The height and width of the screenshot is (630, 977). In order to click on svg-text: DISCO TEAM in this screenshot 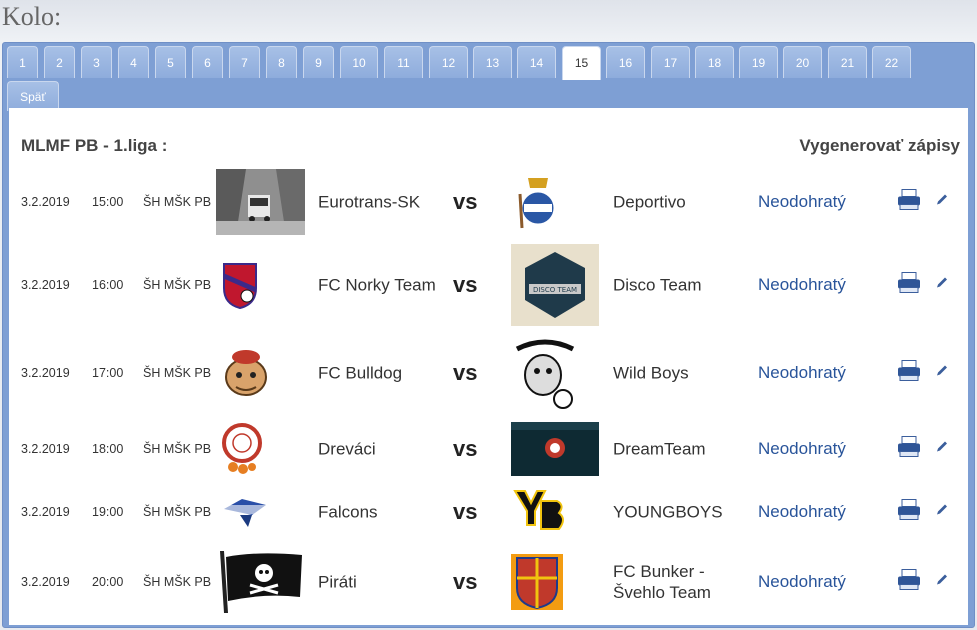, I will do `click(555, 290)`.